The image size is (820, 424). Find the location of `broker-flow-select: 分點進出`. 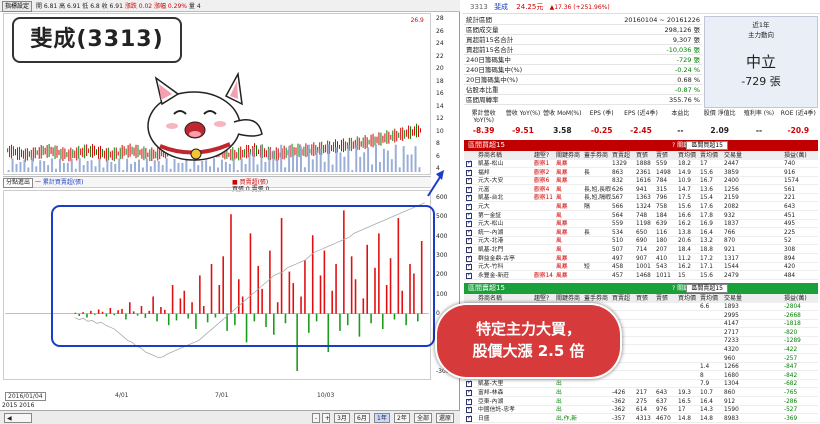

broker-flow-select: 分點進出 is located at coordinates (18, 183).